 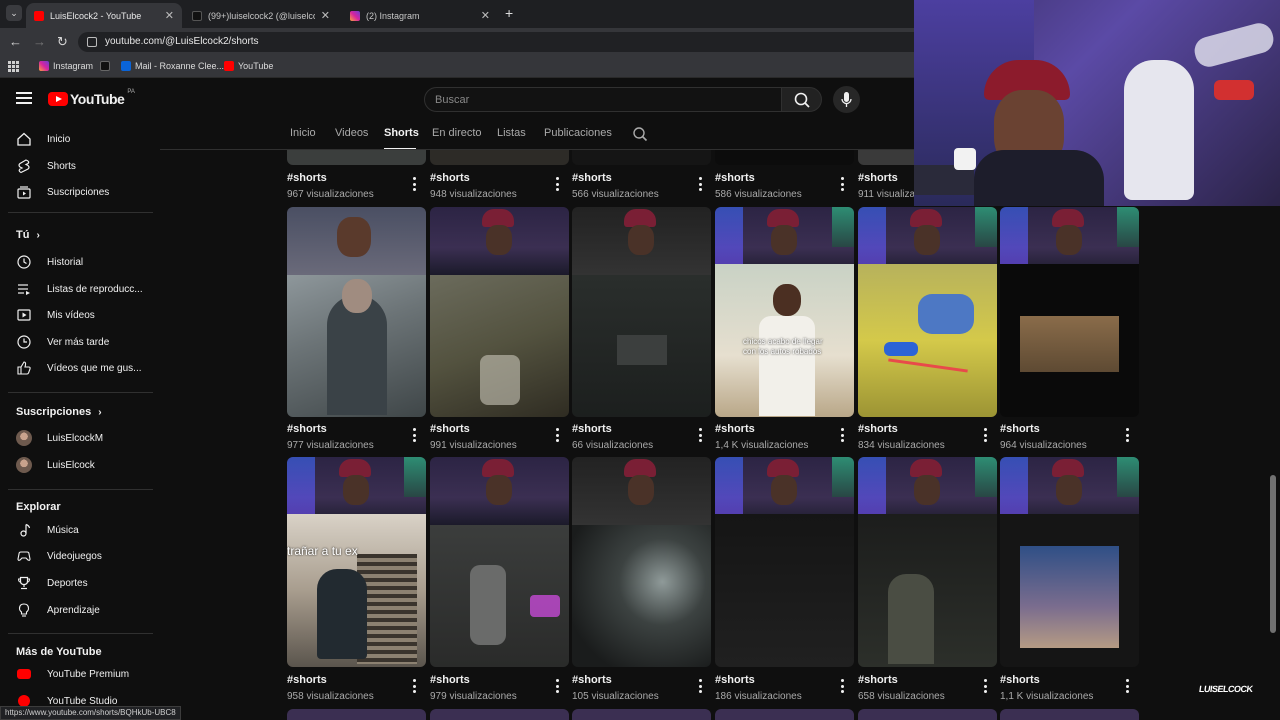 I want to click on tab-tiktok: (99+)luiselcock2 (@luiselcock2) ✕, so click(x=261, y=15).